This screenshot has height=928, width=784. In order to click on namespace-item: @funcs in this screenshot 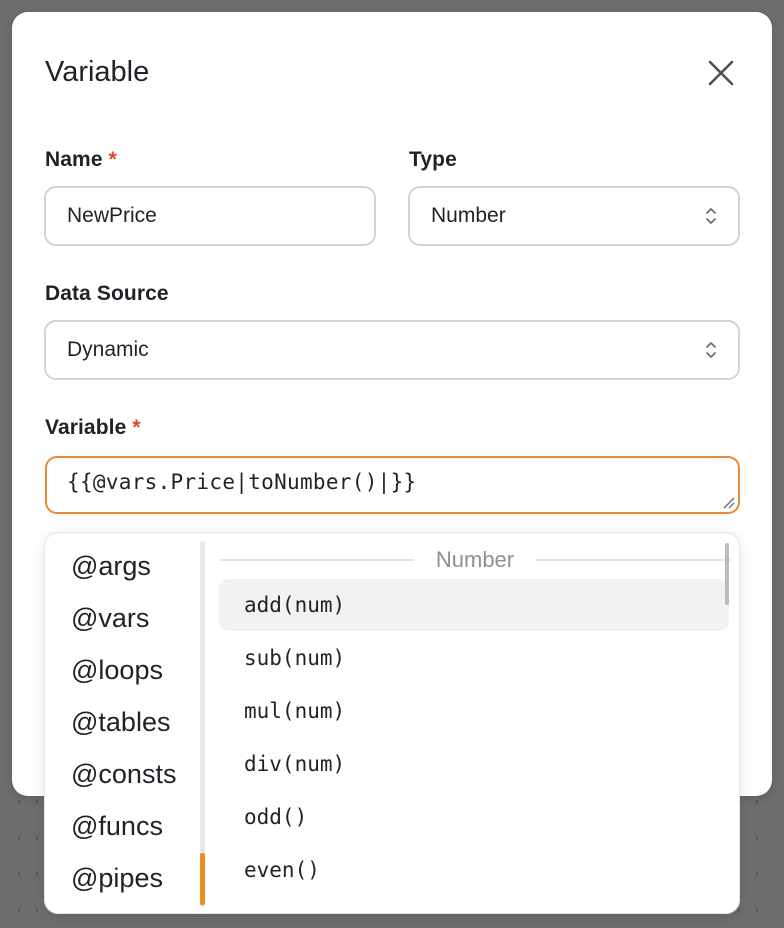, I will do `click(117, 826)`.